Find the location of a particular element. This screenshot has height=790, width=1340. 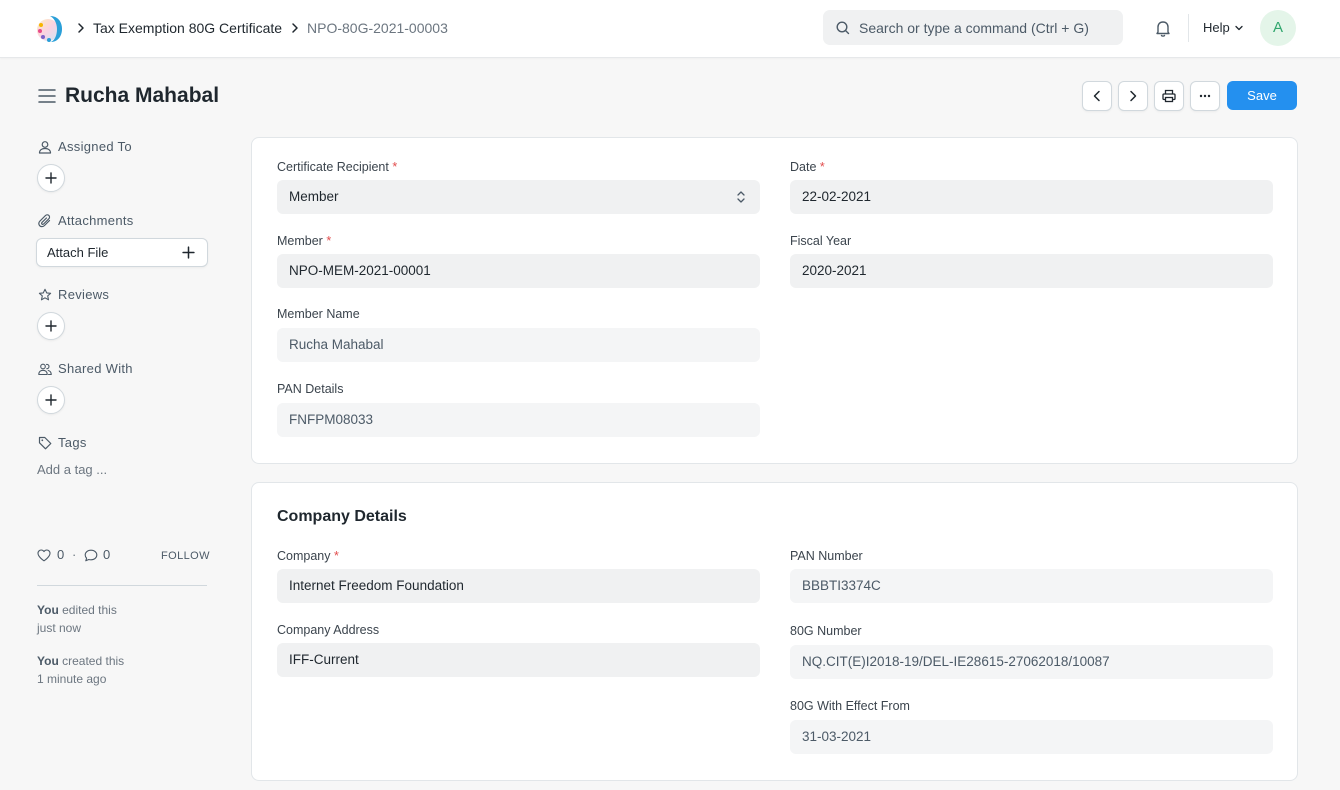

activity-time: just now is located at coordinates (59, 628).